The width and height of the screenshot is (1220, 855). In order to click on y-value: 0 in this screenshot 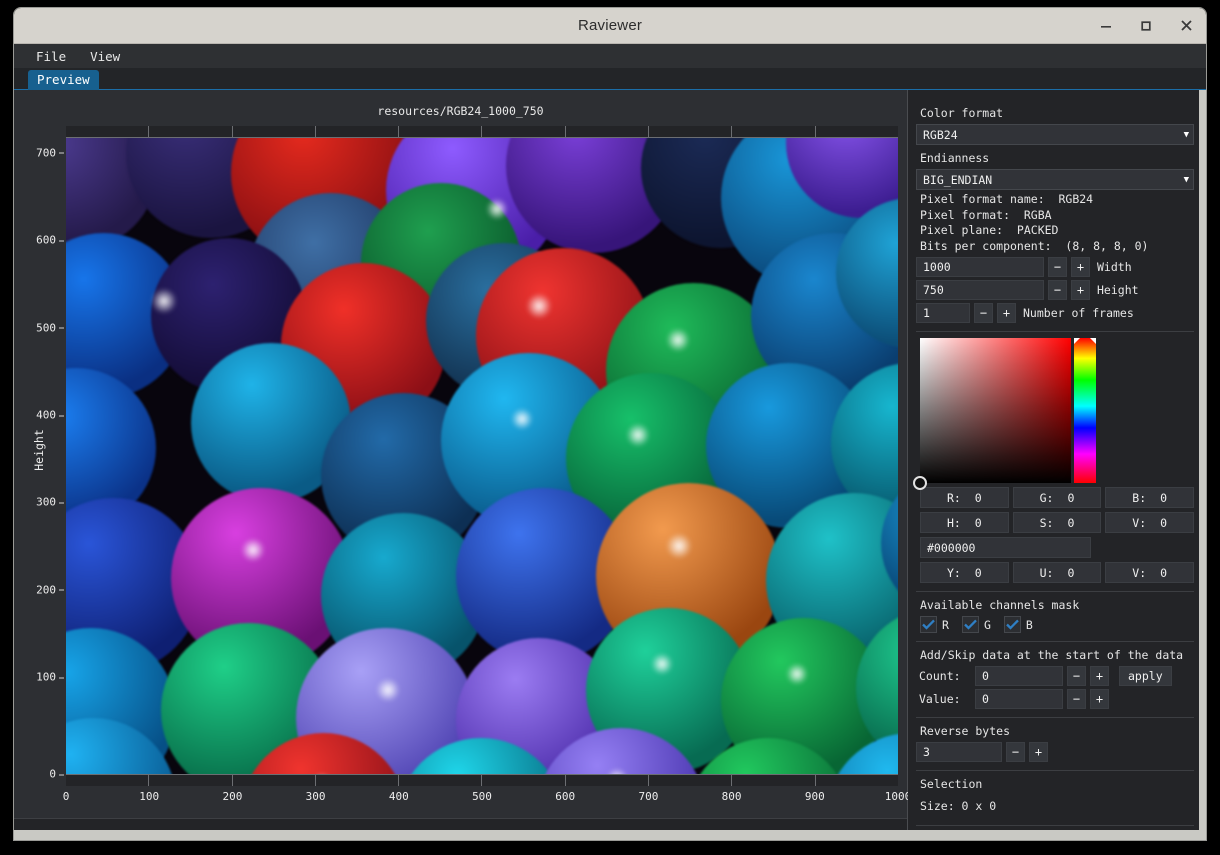, I will do `click(978, 572)`.